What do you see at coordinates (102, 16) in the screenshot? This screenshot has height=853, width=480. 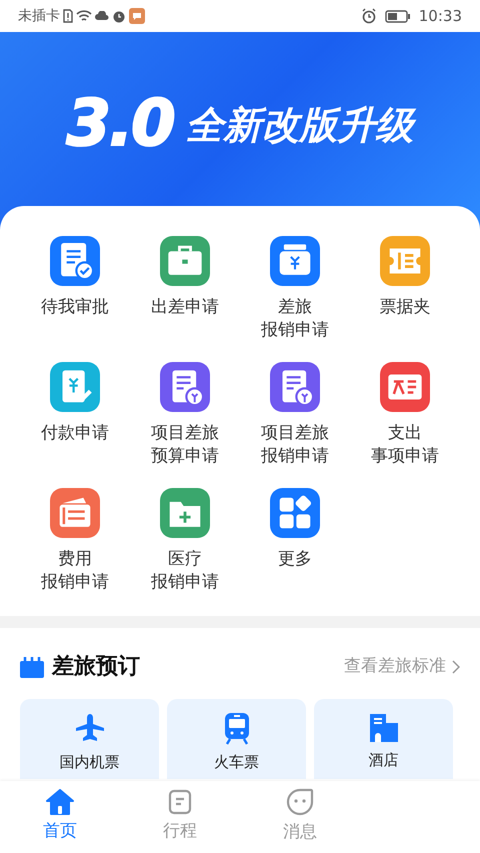 I see `cloud-icon` at bounding box center [102, 16].